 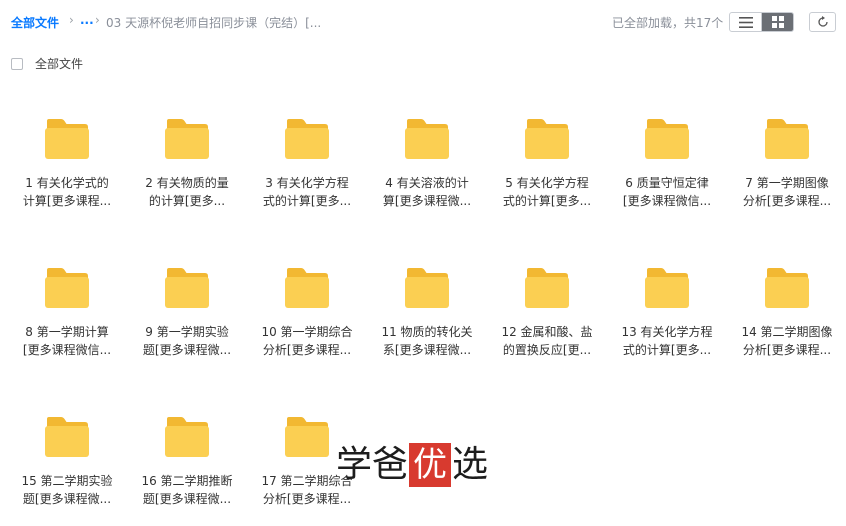 What do you see at coordinates (187, 183) in the screenshot?
I see `folder-name-line1: 2 有关物质的量` at bounding box center [187, 183].